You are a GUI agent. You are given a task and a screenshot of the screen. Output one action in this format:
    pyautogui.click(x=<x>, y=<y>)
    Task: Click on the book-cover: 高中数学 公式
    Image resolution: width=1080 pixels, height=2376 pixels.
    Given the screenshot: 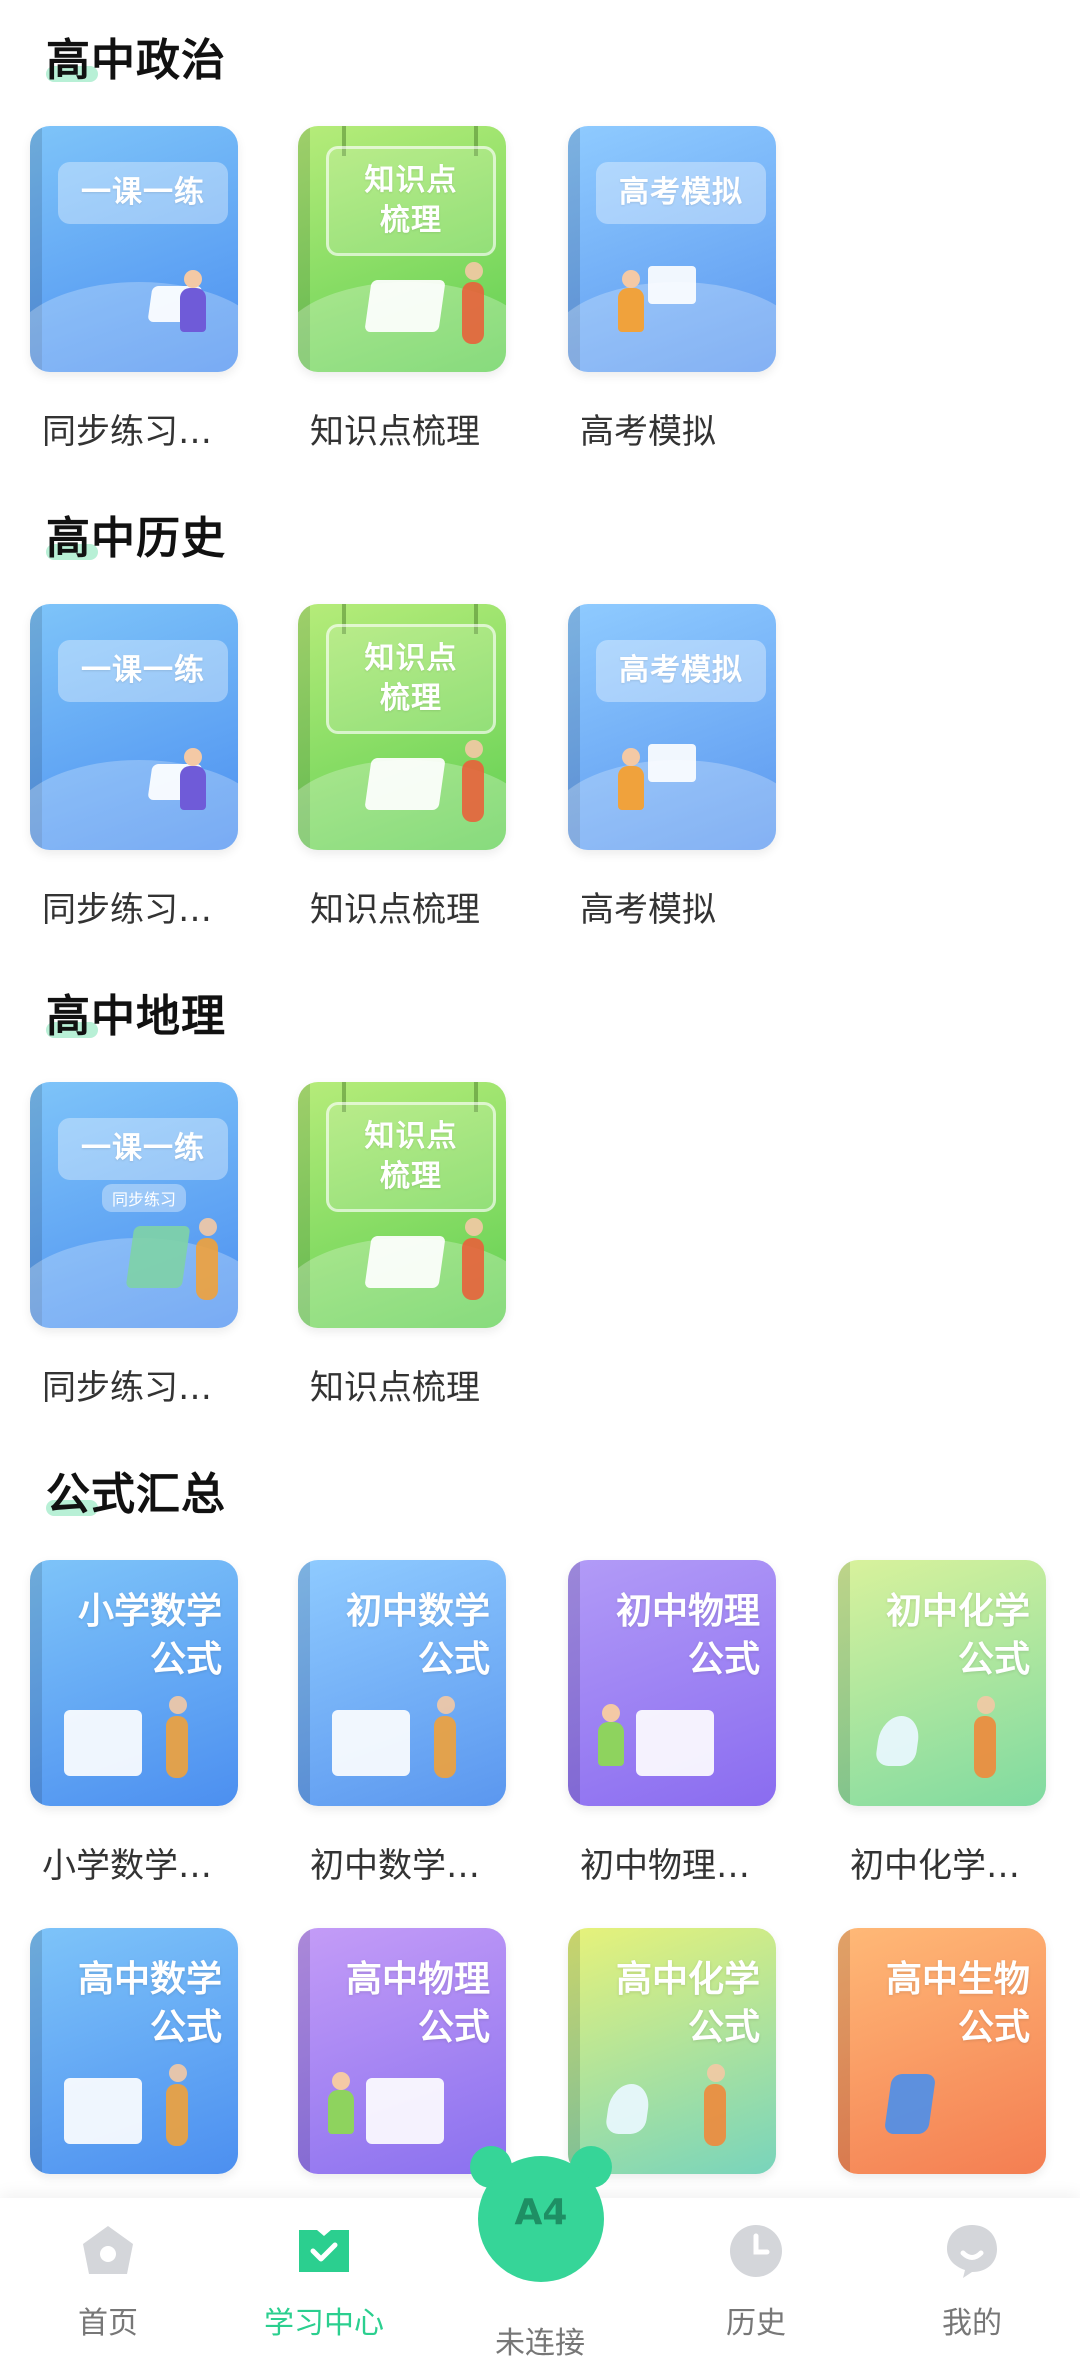 What is the action you would take?
    pyautogui.click(x=134, y=2051)
    